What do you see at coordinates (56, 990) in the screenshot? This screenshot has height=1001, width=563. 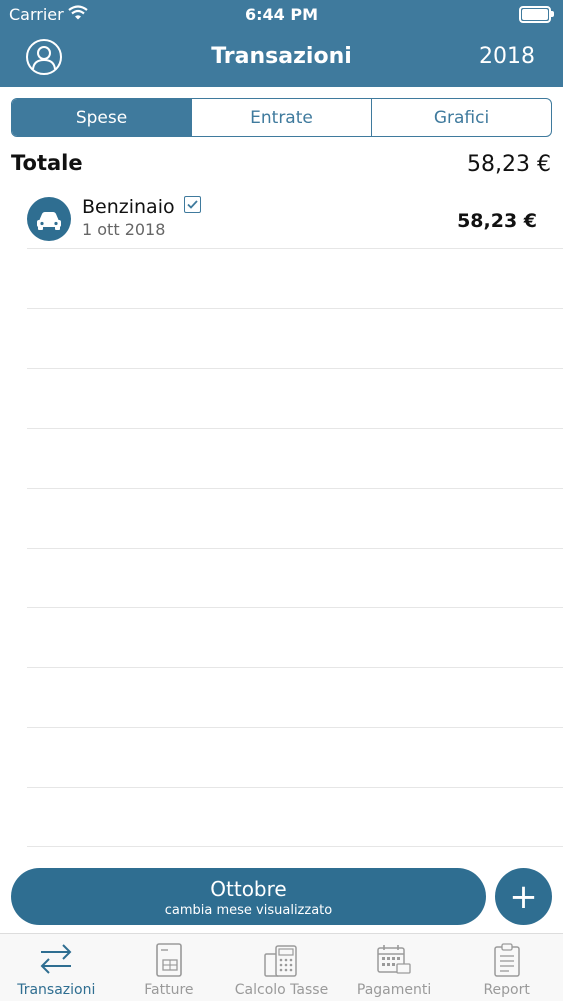 I see `tab-label: Transazioni` at bounding box center [56, 990].